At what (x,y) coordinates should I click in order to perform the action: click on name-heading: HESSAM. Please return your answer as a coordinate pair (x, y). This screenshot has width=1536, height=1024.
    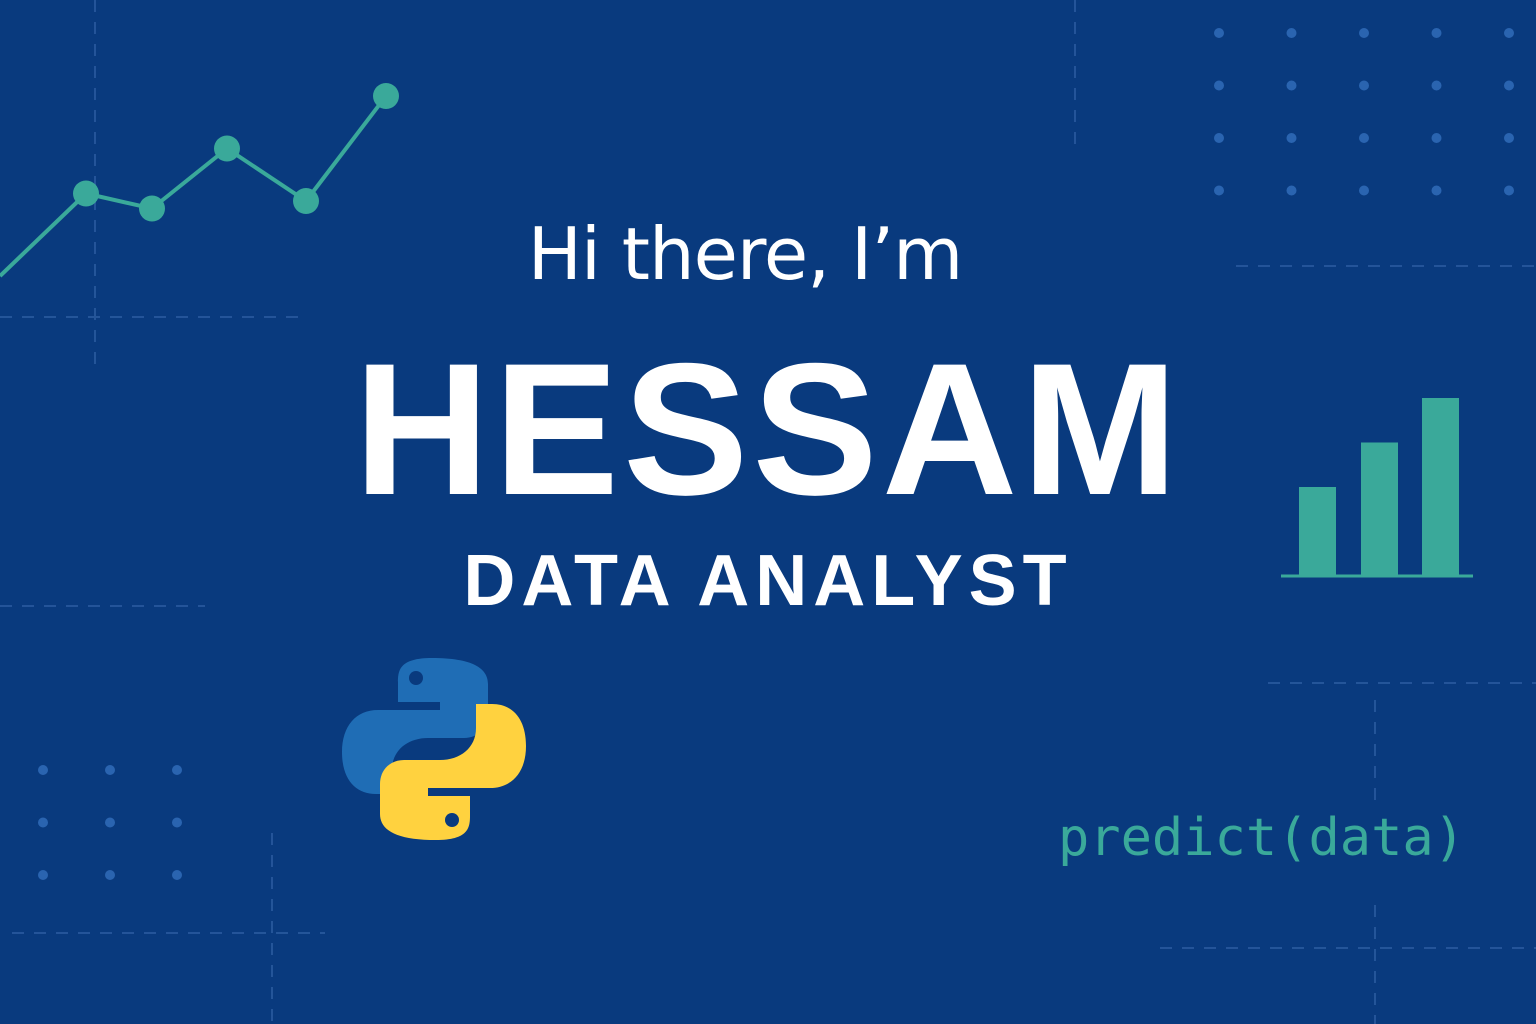
    Looking at the image, I should click on (768, 429).